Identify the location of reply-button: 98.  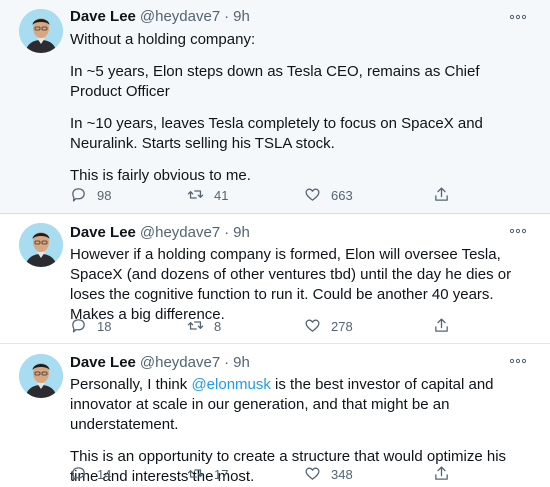
(90, 196).